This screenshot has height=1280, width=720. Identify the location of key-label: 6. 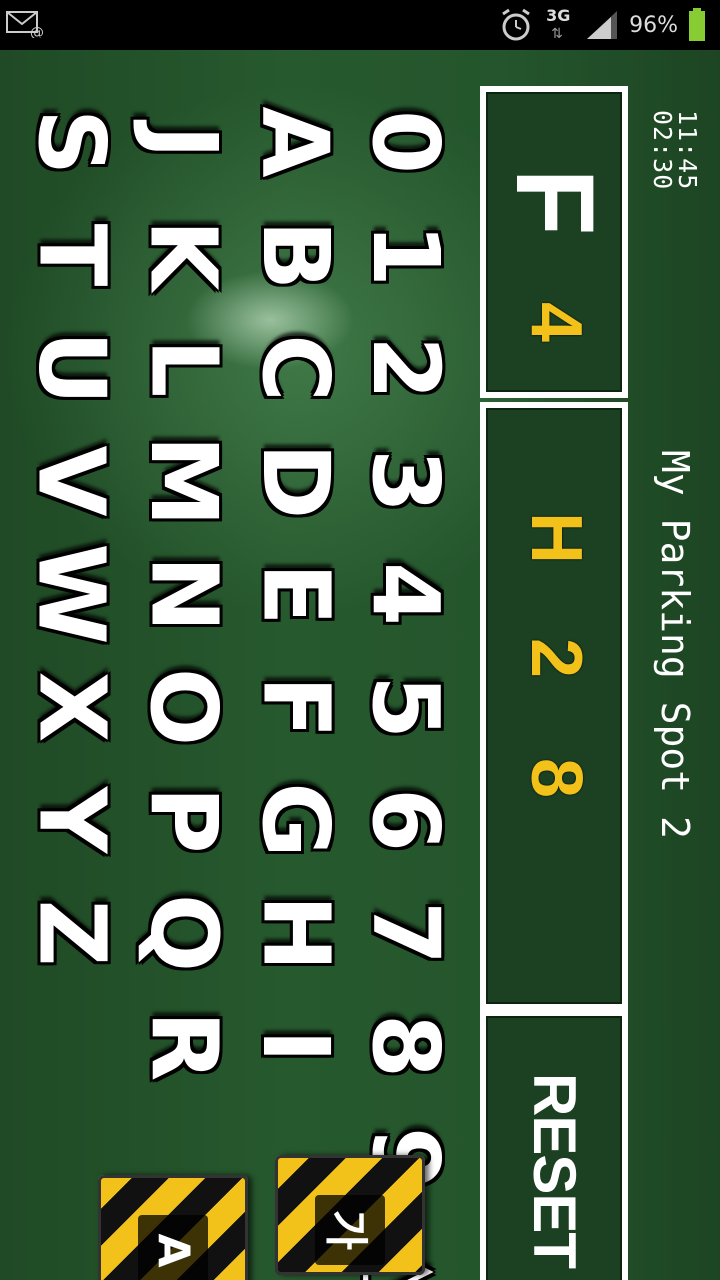
(405, 820).